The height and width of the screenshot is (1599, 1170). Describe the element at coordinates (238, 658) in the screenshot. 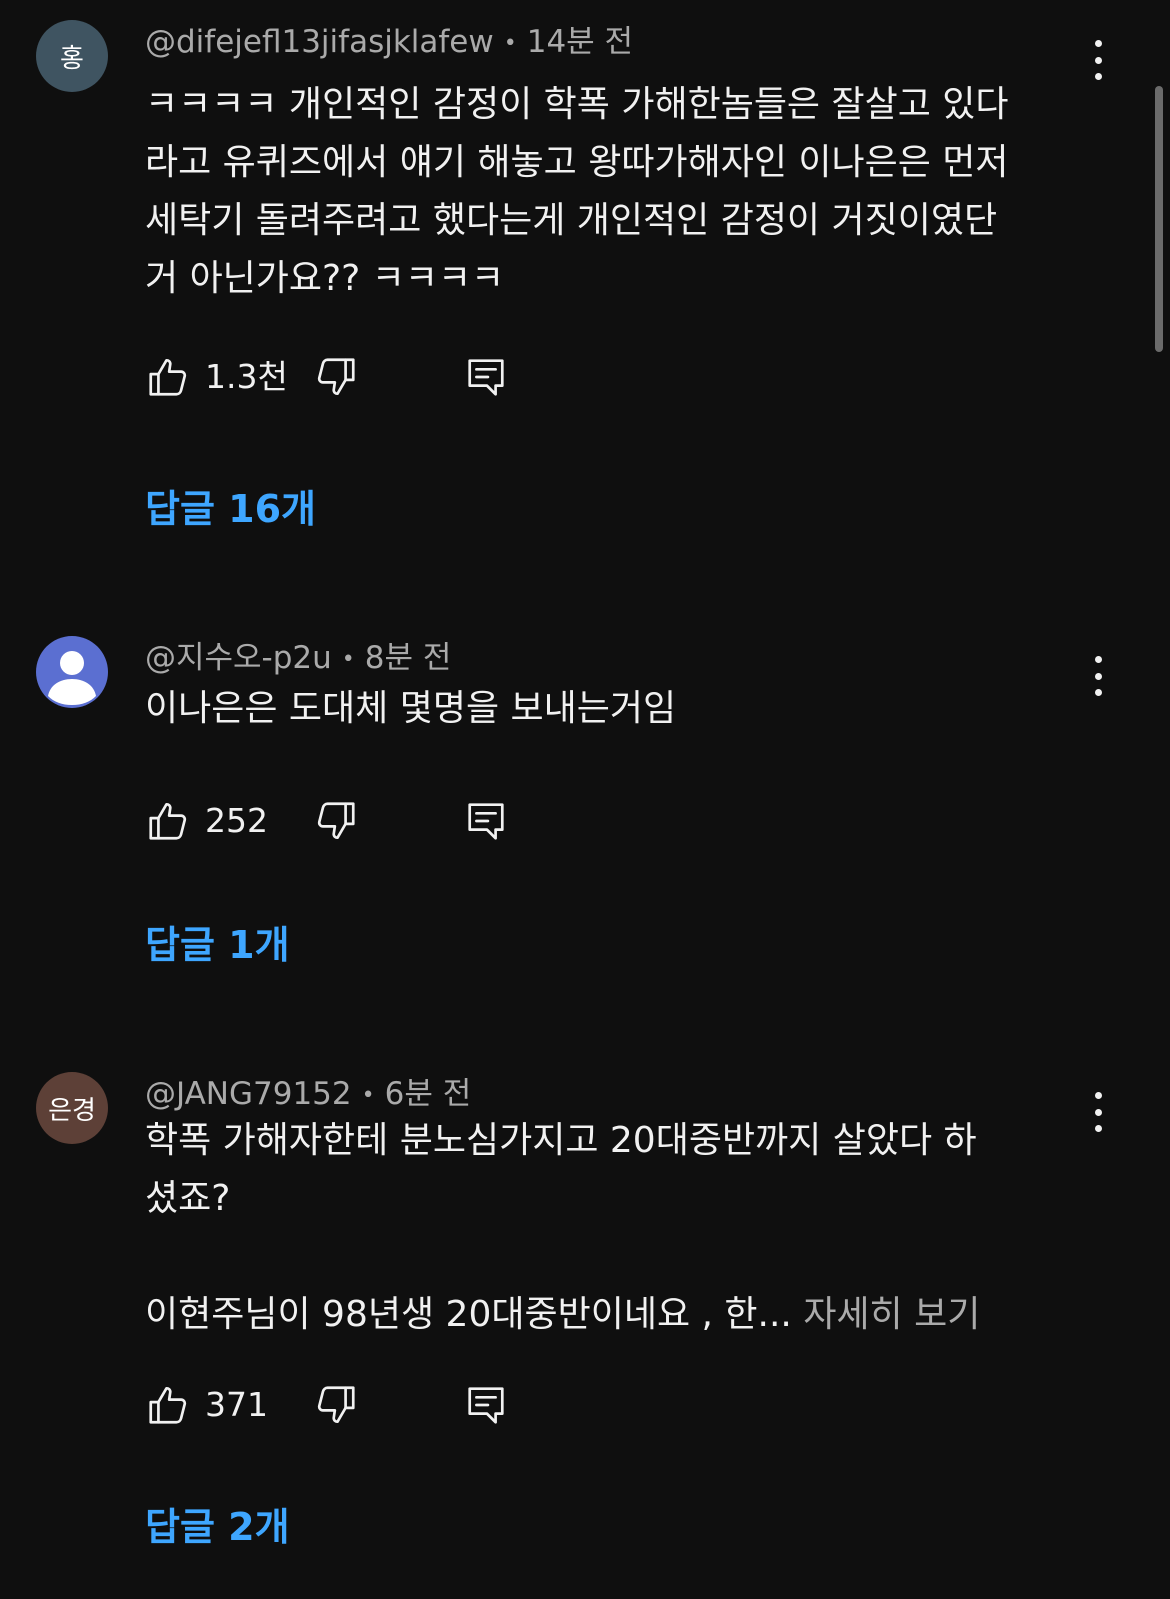

I see `comment-author: @지수오-p2u` at that location.